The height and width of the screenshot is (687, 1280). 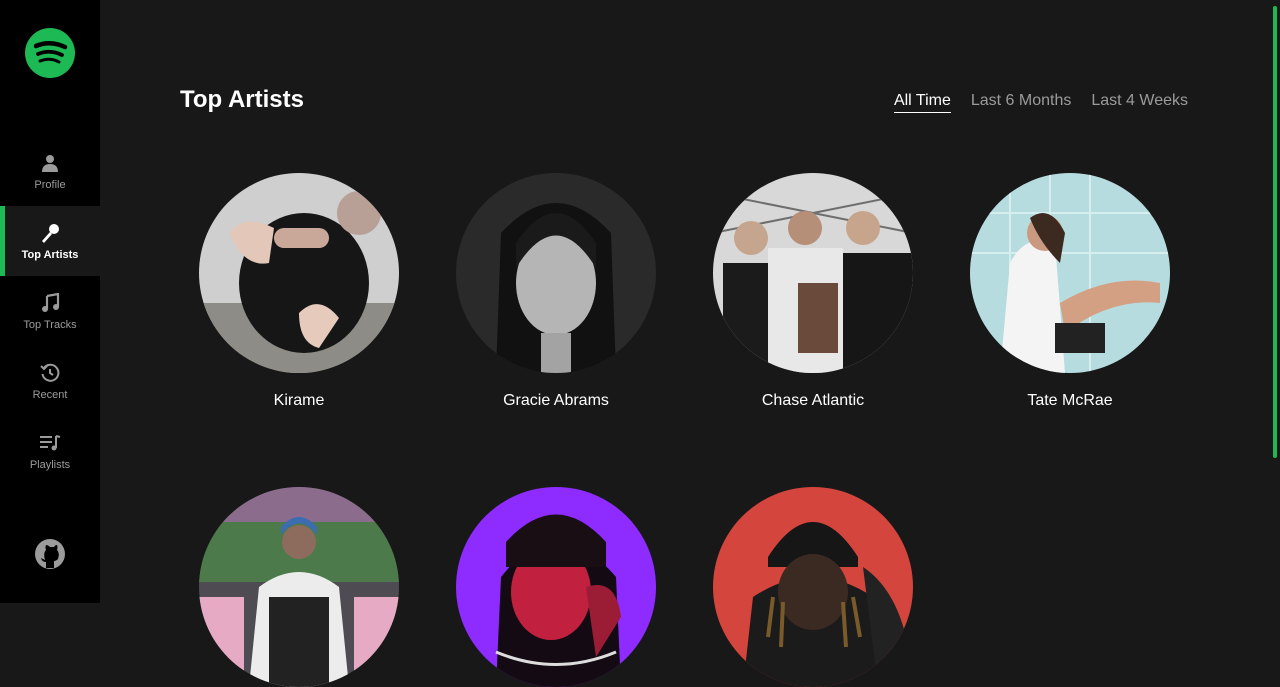 I want to click on tab-last-4-weeks: Last 4 Weeks, so click(x=1139, y=102).